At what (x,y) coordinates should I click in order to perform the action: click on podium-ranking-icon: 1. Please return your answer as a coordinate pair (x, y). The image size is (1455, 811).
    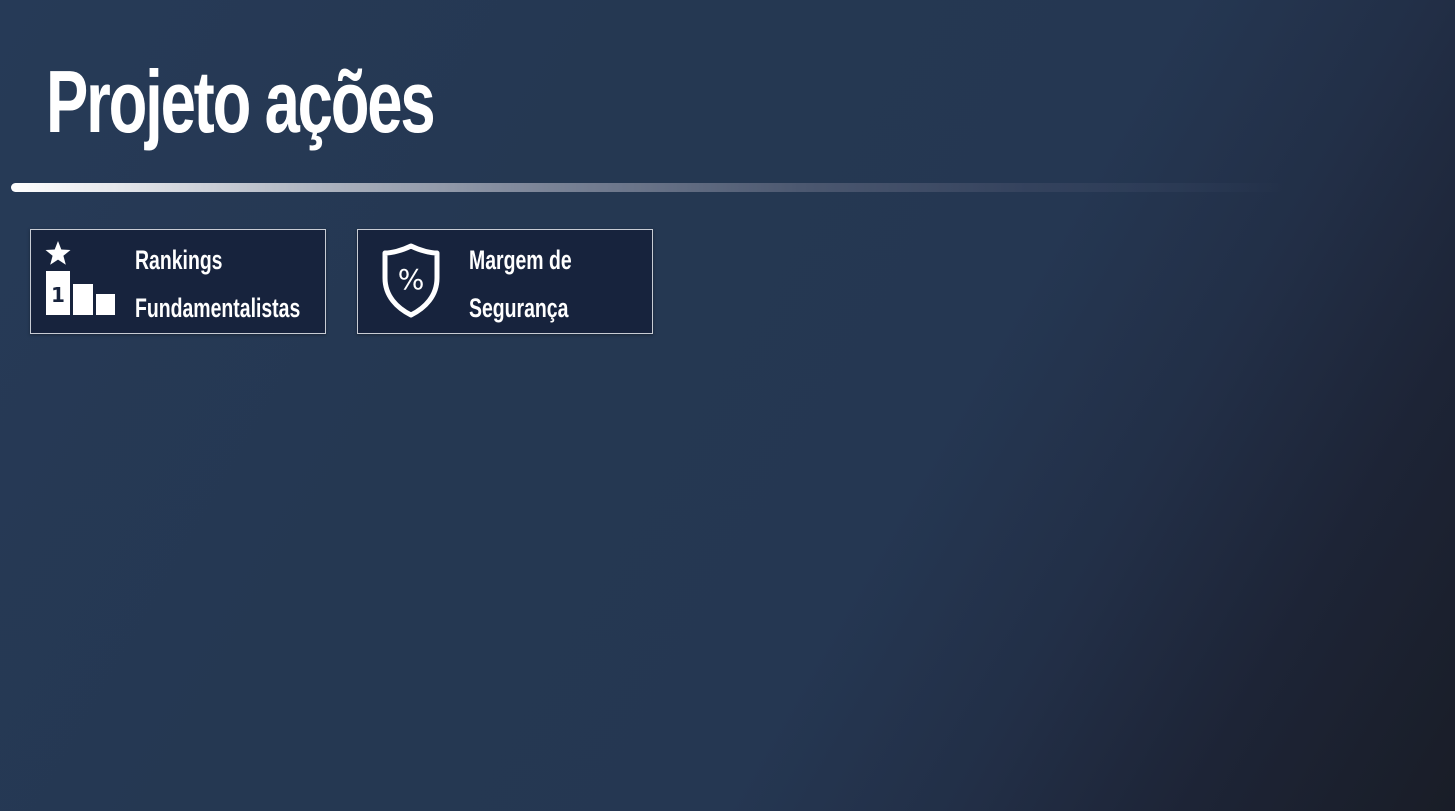
    Looking at the image, I should click on (80, 283).